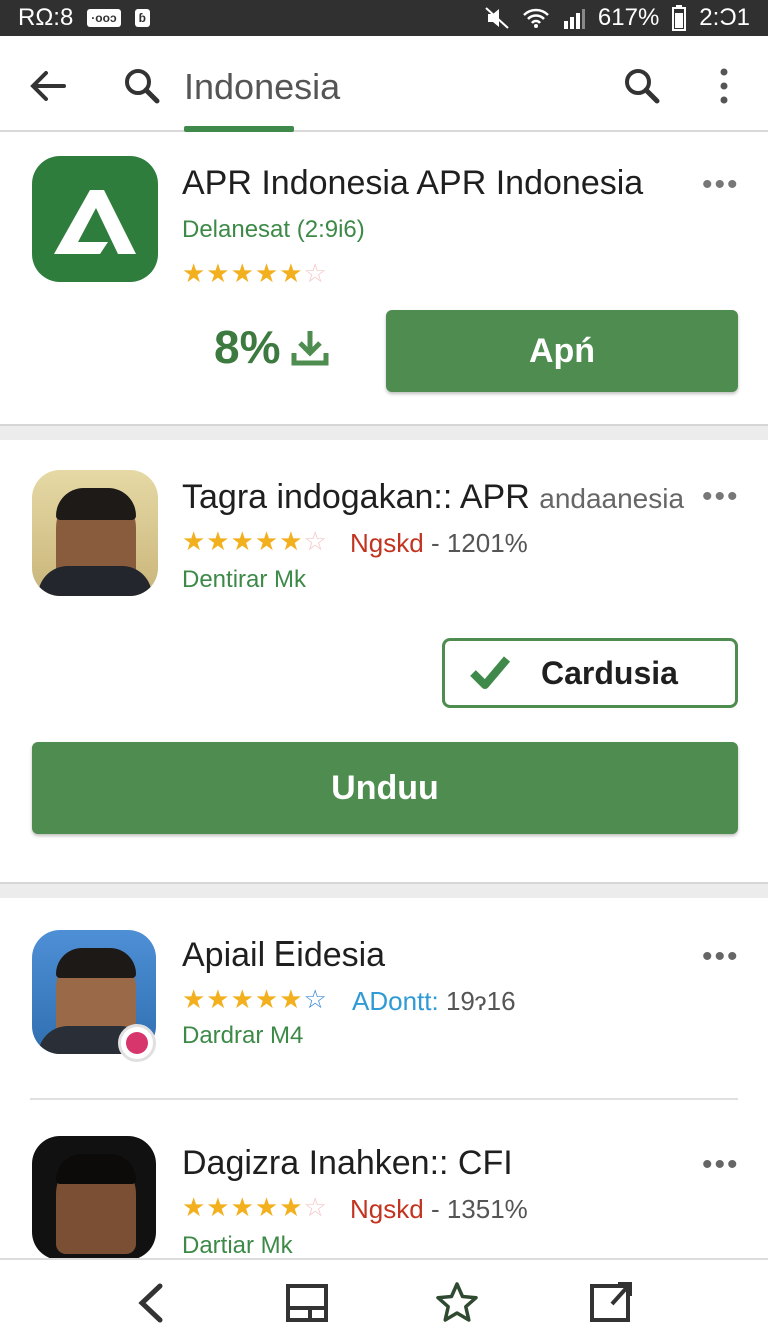  Describe the element at coordinates (95, 219) in the screenshot. I see `apr-logo-icon` at that location.